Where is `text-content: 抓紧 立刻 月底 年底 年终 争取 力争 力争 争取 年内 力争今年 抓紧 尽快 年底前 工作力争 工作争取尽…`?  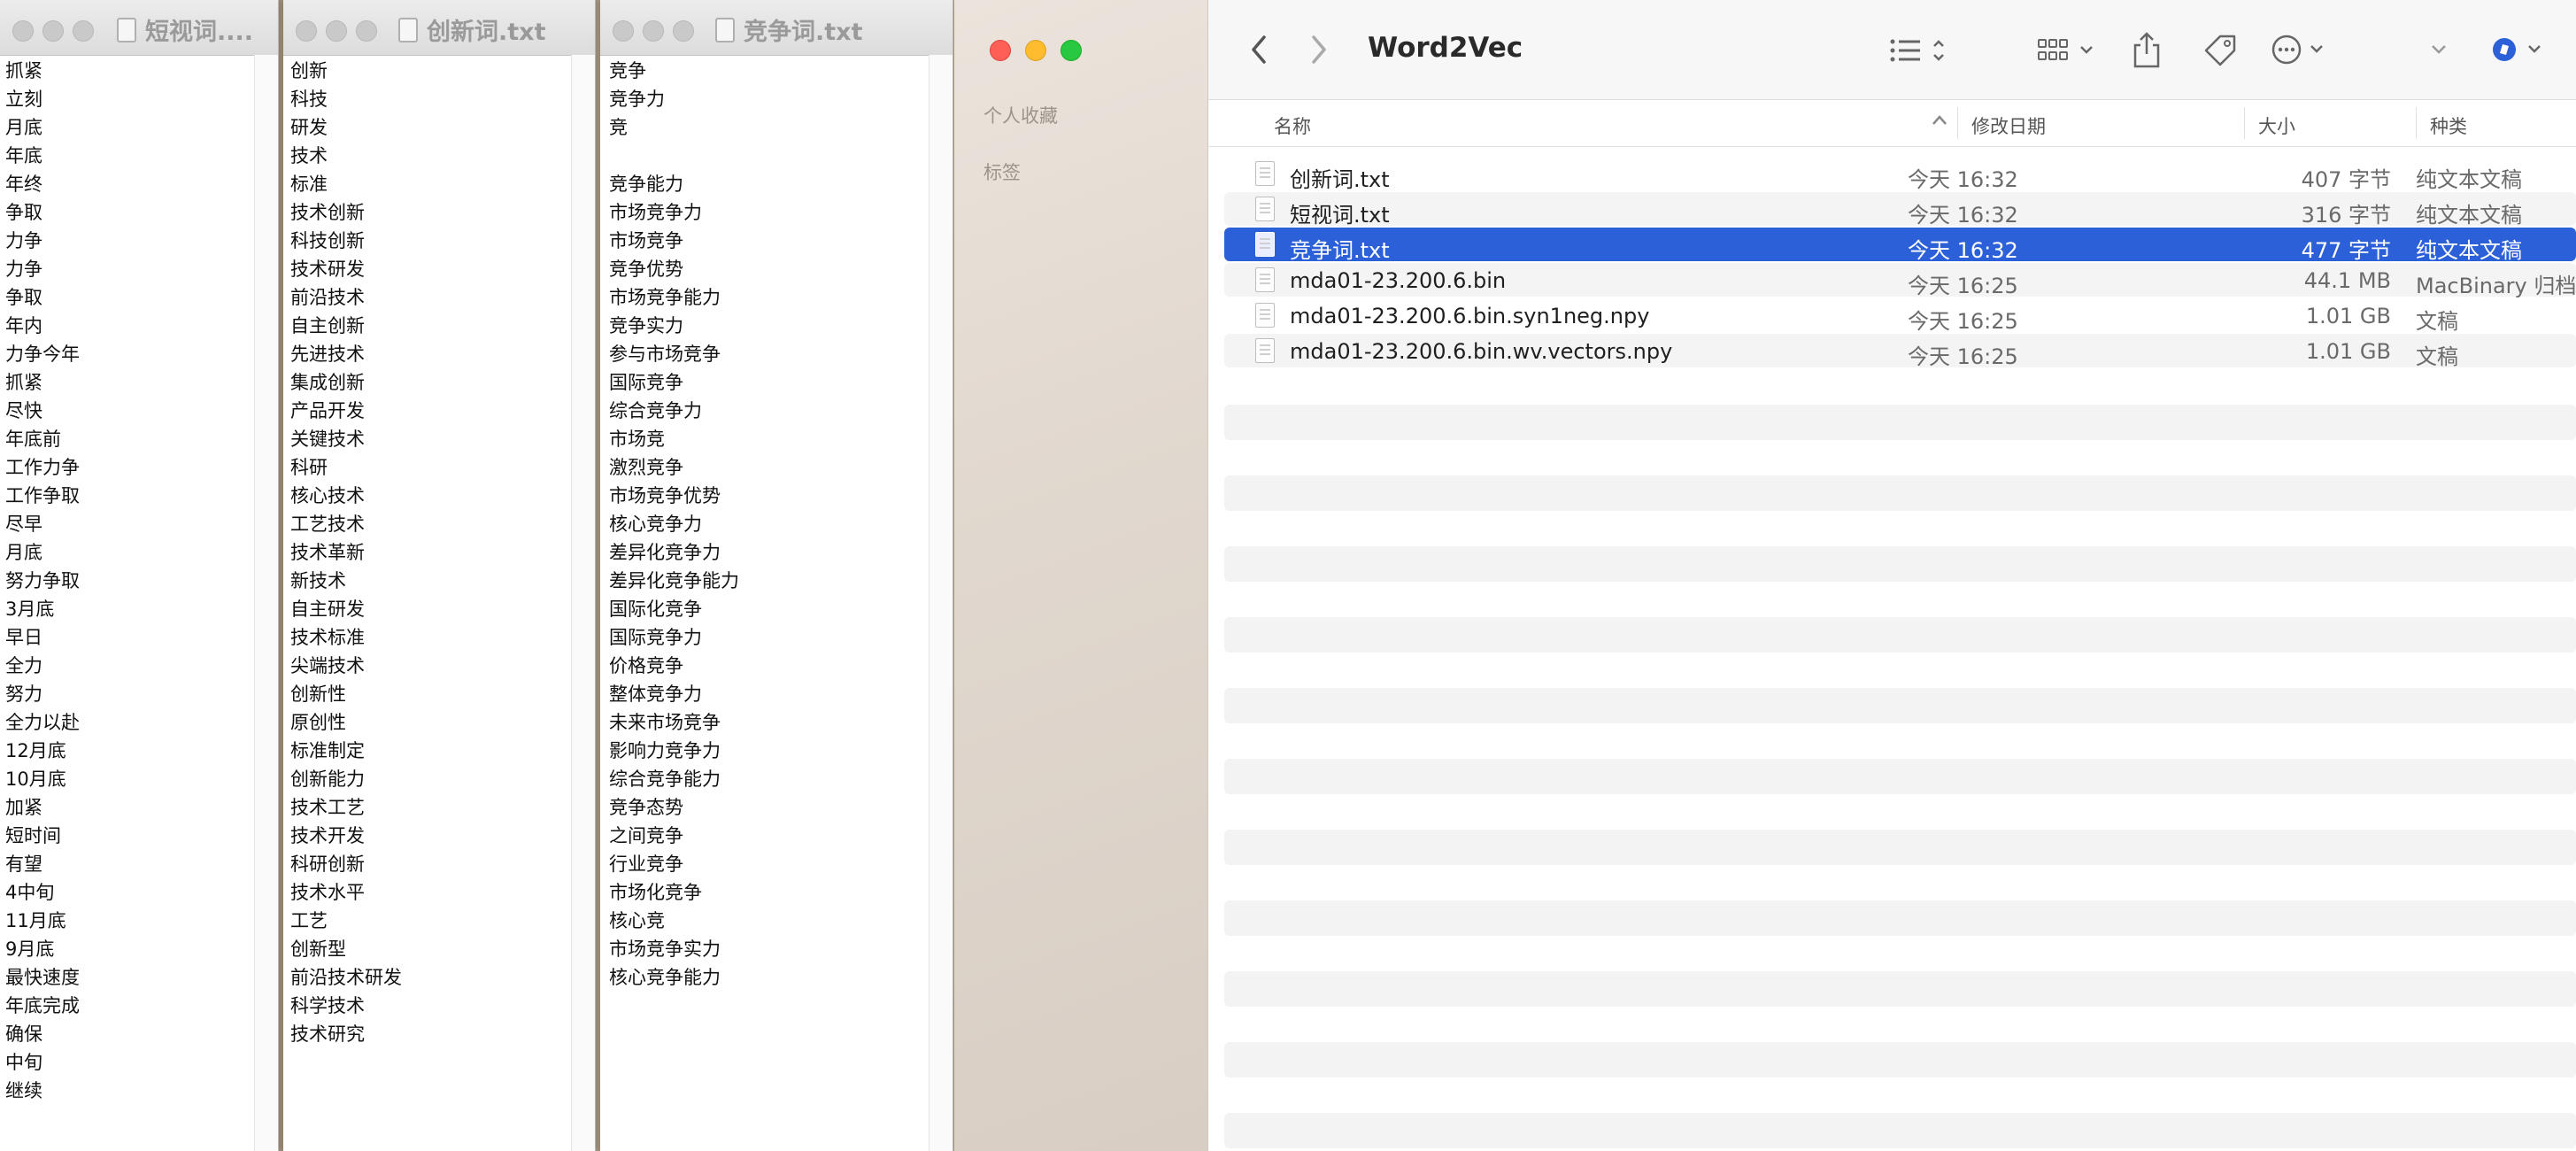 text-content: 抓紧 立刻 月底 年底 年终 争取 力争 力争 争取 年内 力争今年 抓紧 尽快 年底前 工作力争 工作争取尽… is located at coordinates (42, 581).